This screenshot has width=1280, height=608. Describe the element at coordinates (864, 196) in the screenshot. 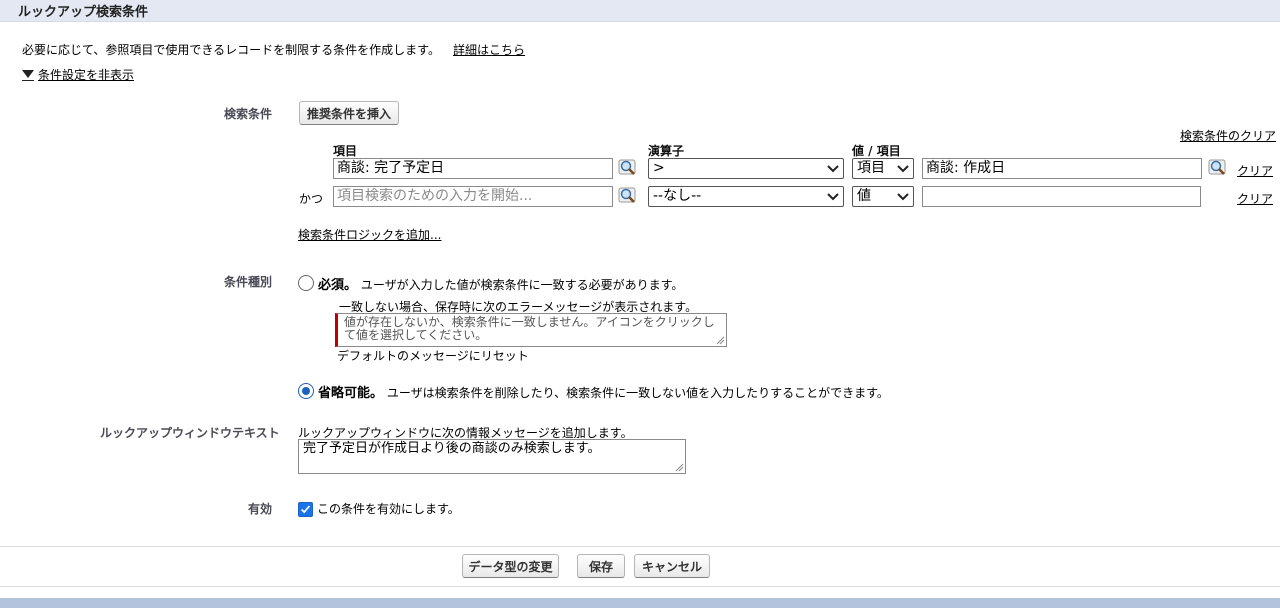

I see `value-type-2: 値` at that location.